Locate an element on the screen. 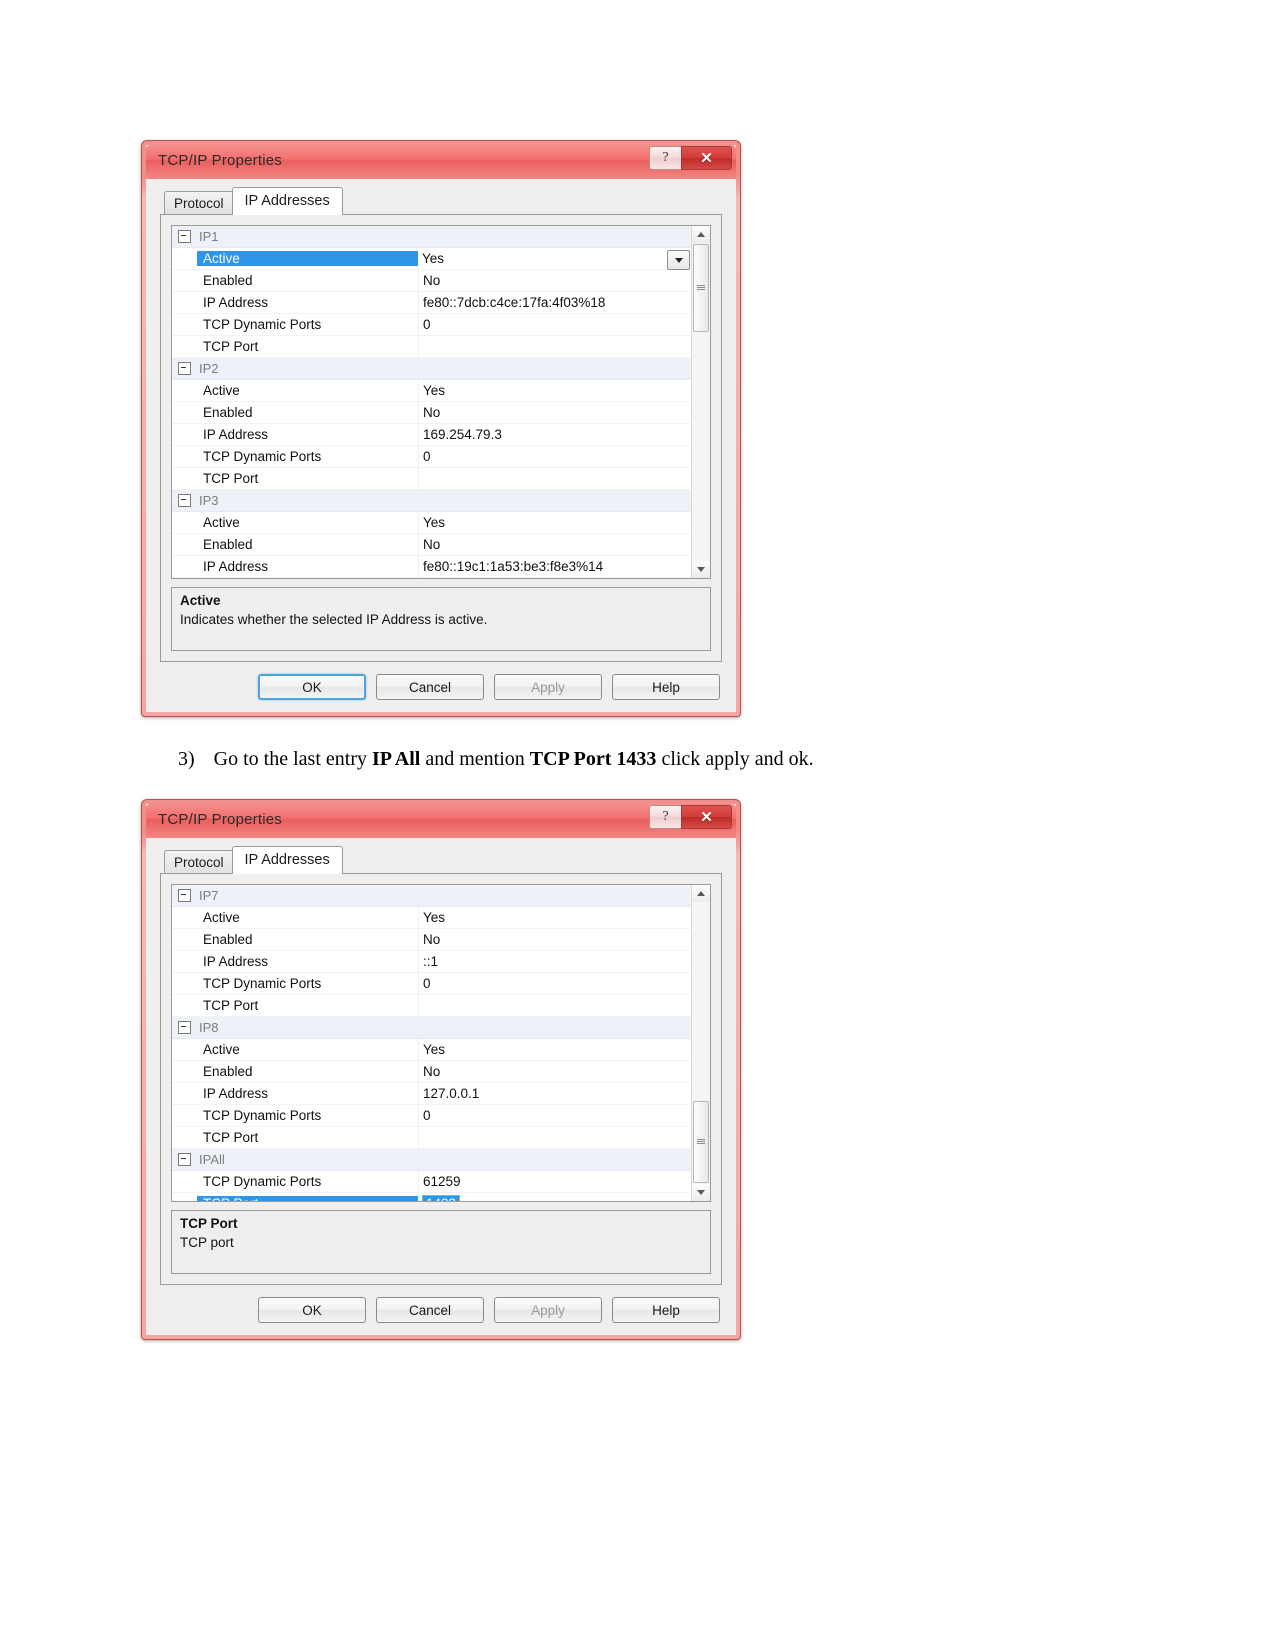 The height and width of the screenshot is (1651, 1275). grid-property-row: IP Address 169.254.79.3 is located at coordinates (432, 434).